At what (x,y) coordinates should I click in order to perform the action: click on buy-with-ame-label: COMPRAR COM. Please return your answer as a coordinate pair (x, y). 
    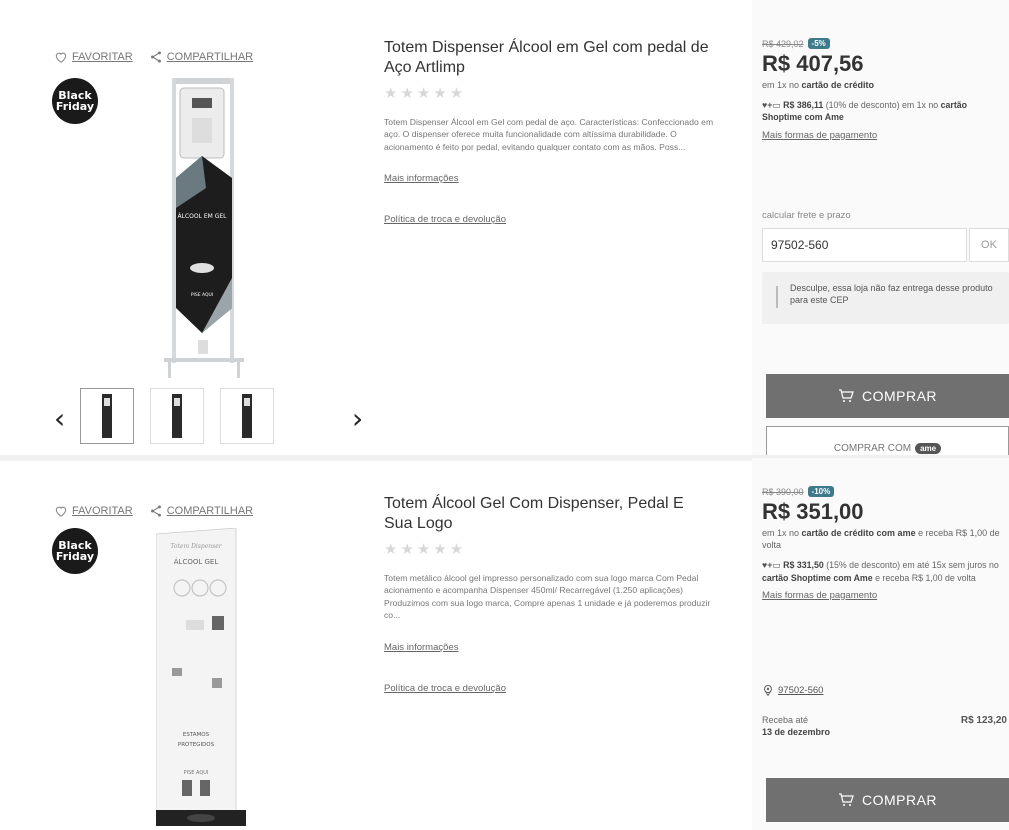
    Looking at the image, I should click on (872, 448).